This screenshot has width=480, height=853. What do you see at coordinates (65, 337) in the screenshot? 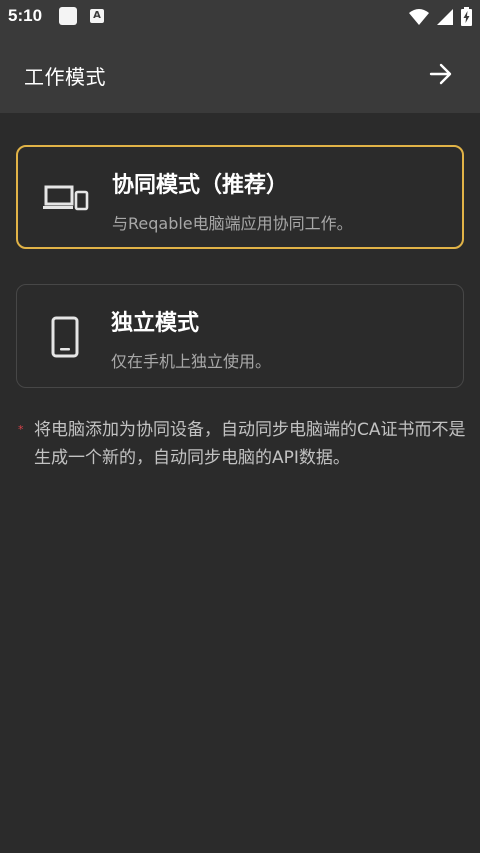
I see `phone-icon` at bounding box center [65, 337].